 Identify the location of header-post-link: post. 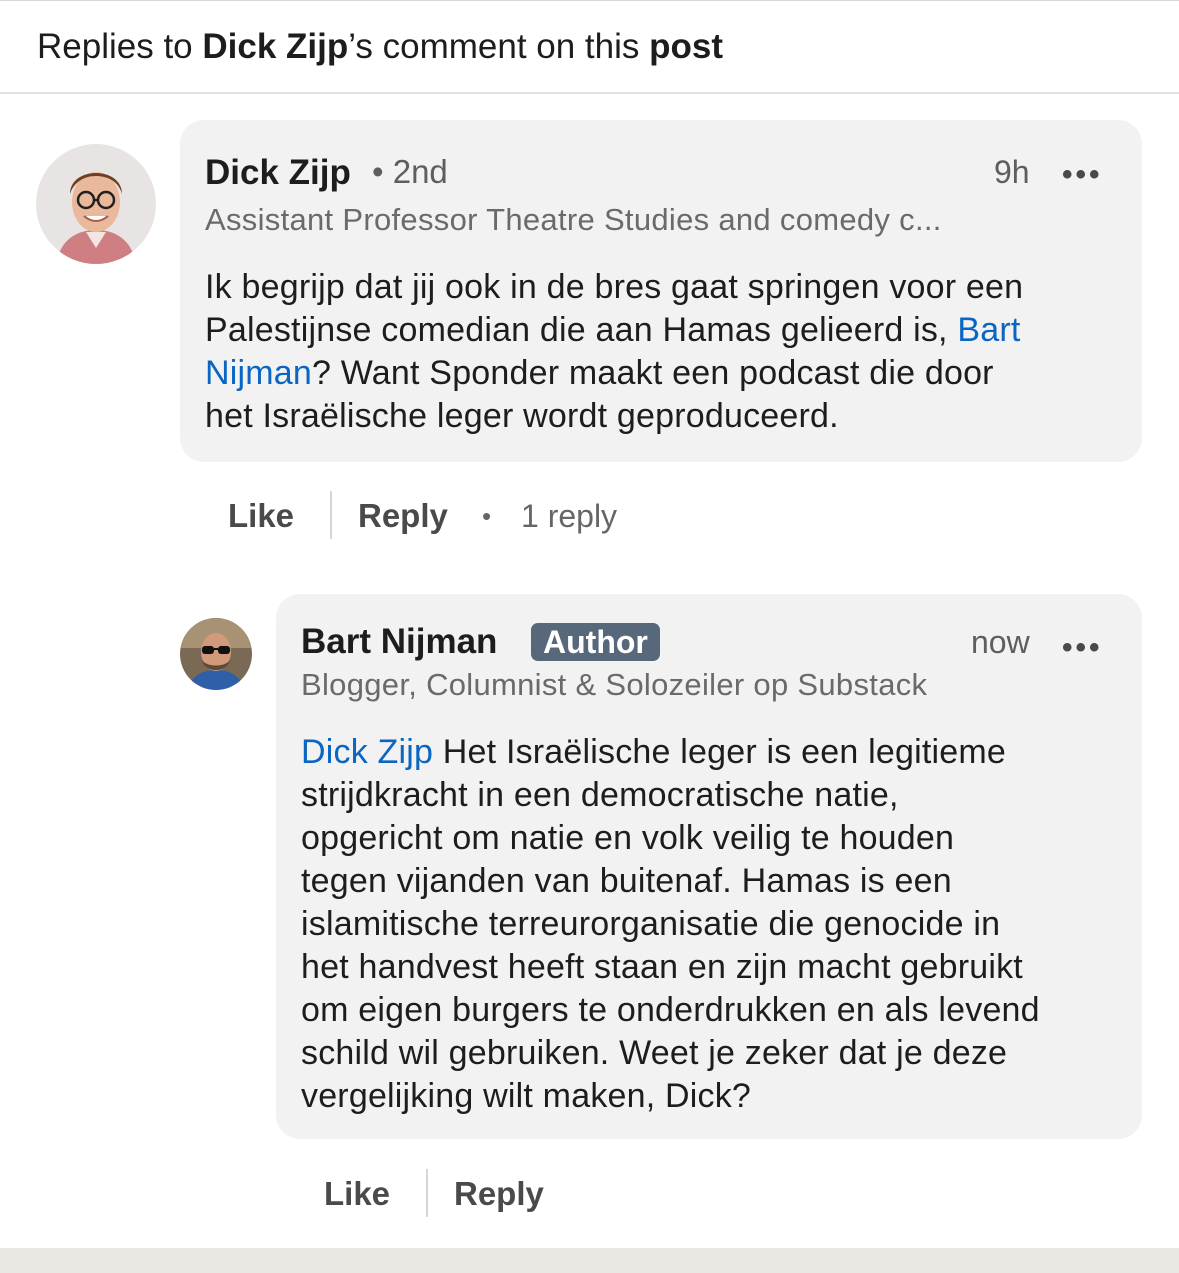
(686, 46).